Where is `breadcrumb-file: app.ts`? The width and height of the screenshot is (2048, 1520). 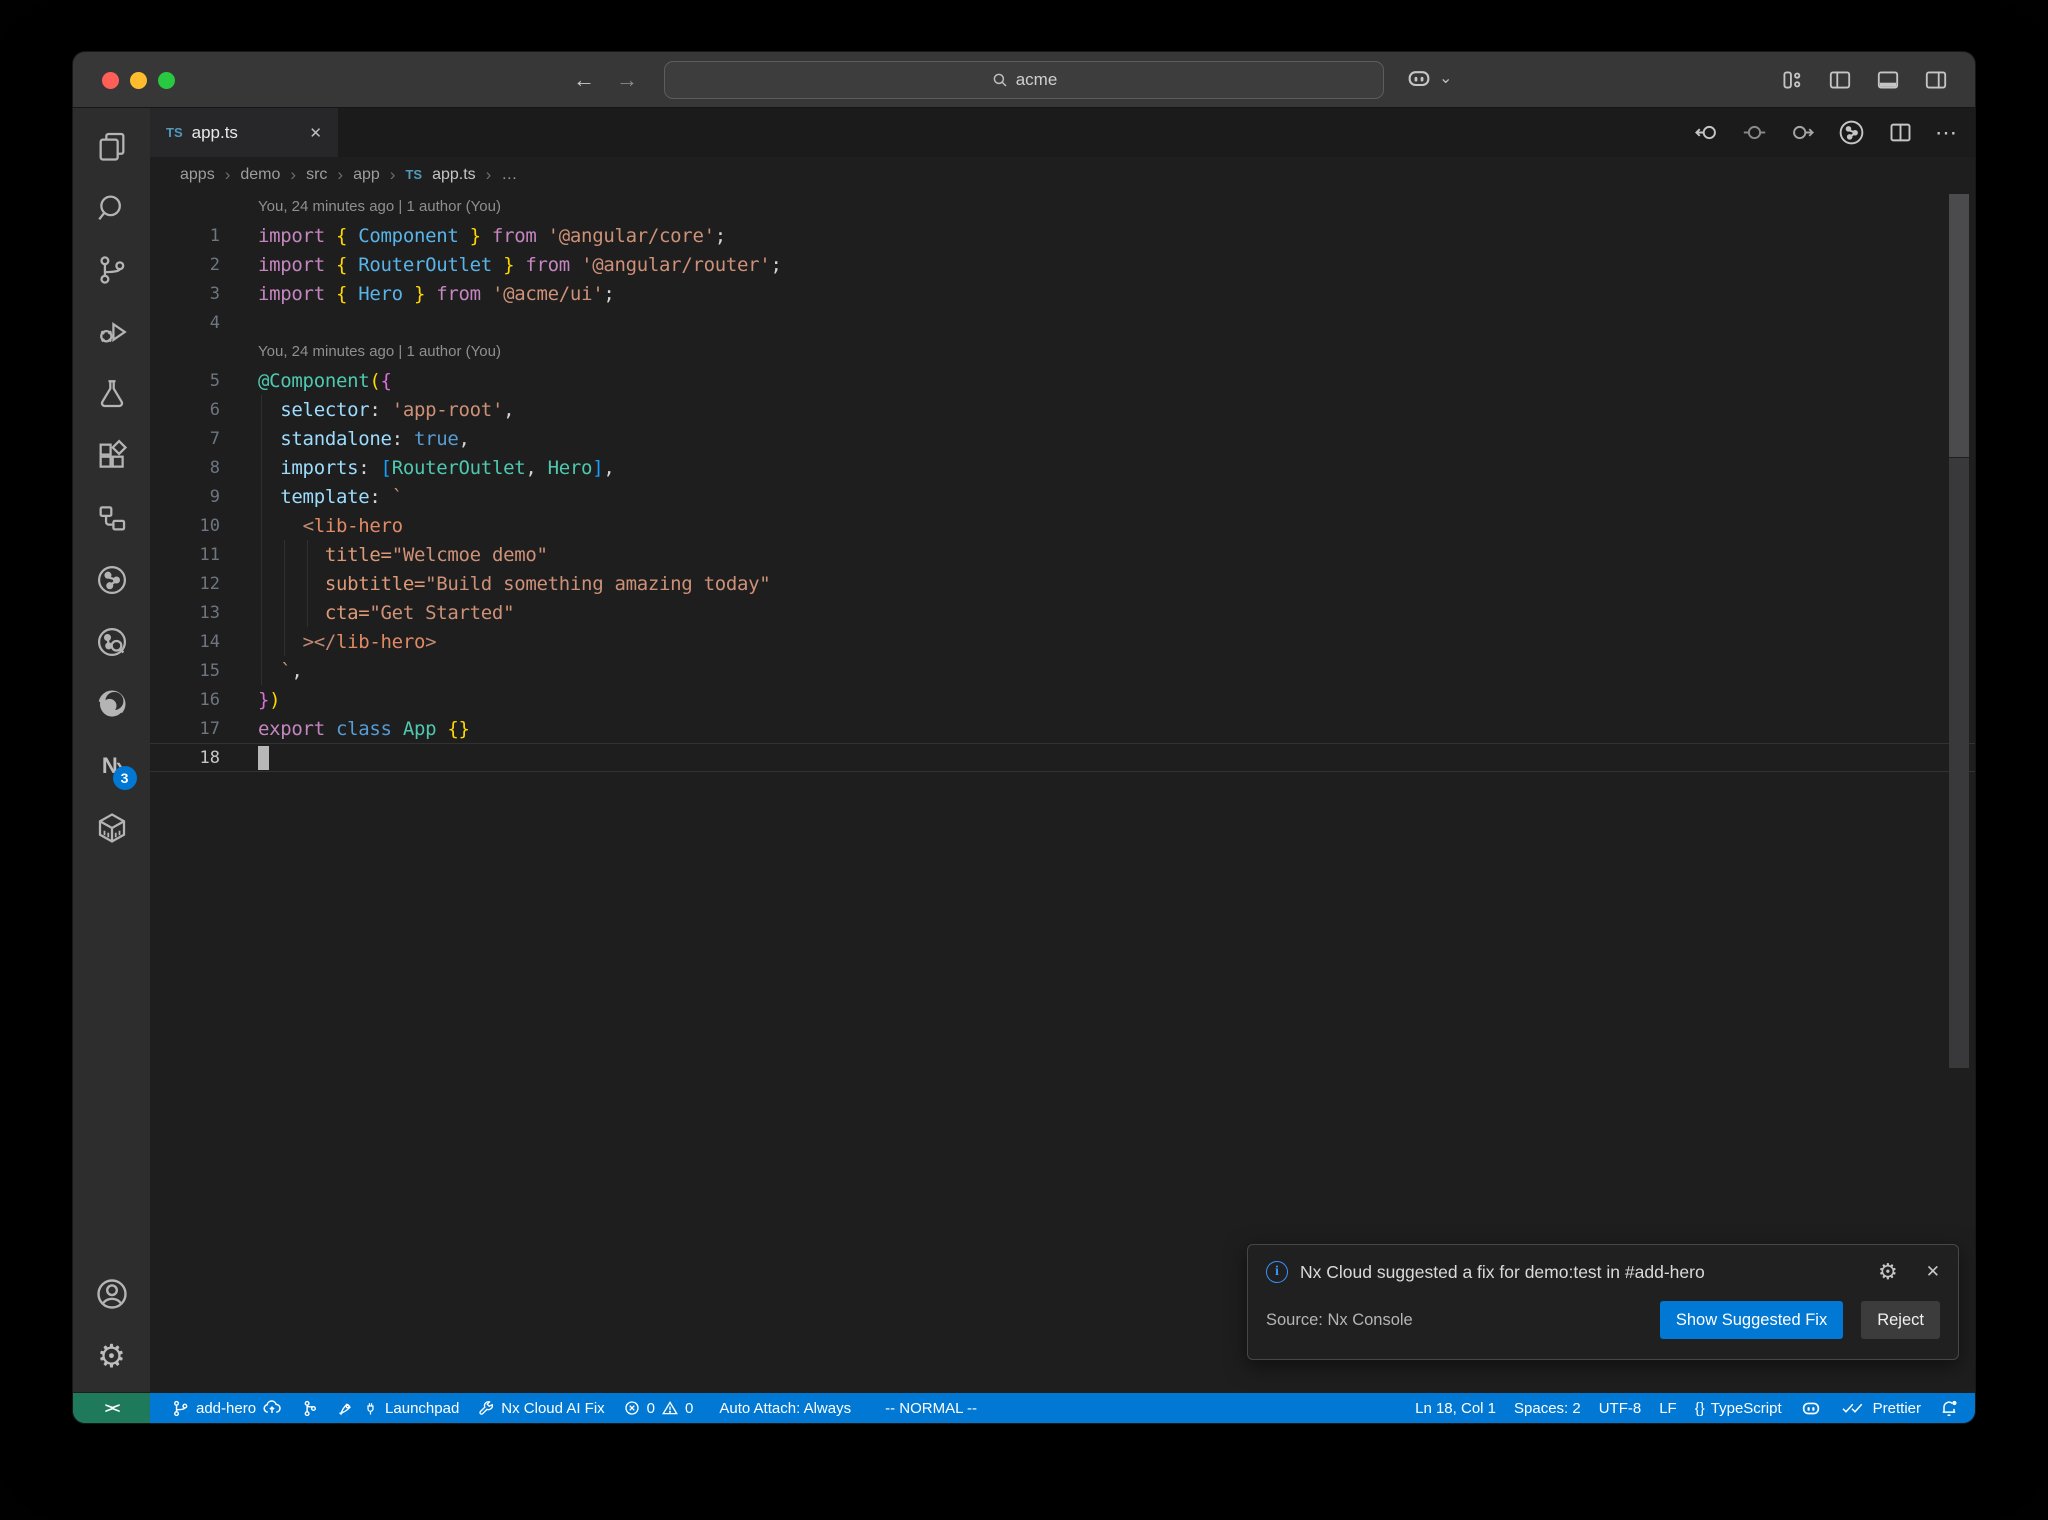 breadcrumb-file: app.ts is located at coordinates (454, 175).